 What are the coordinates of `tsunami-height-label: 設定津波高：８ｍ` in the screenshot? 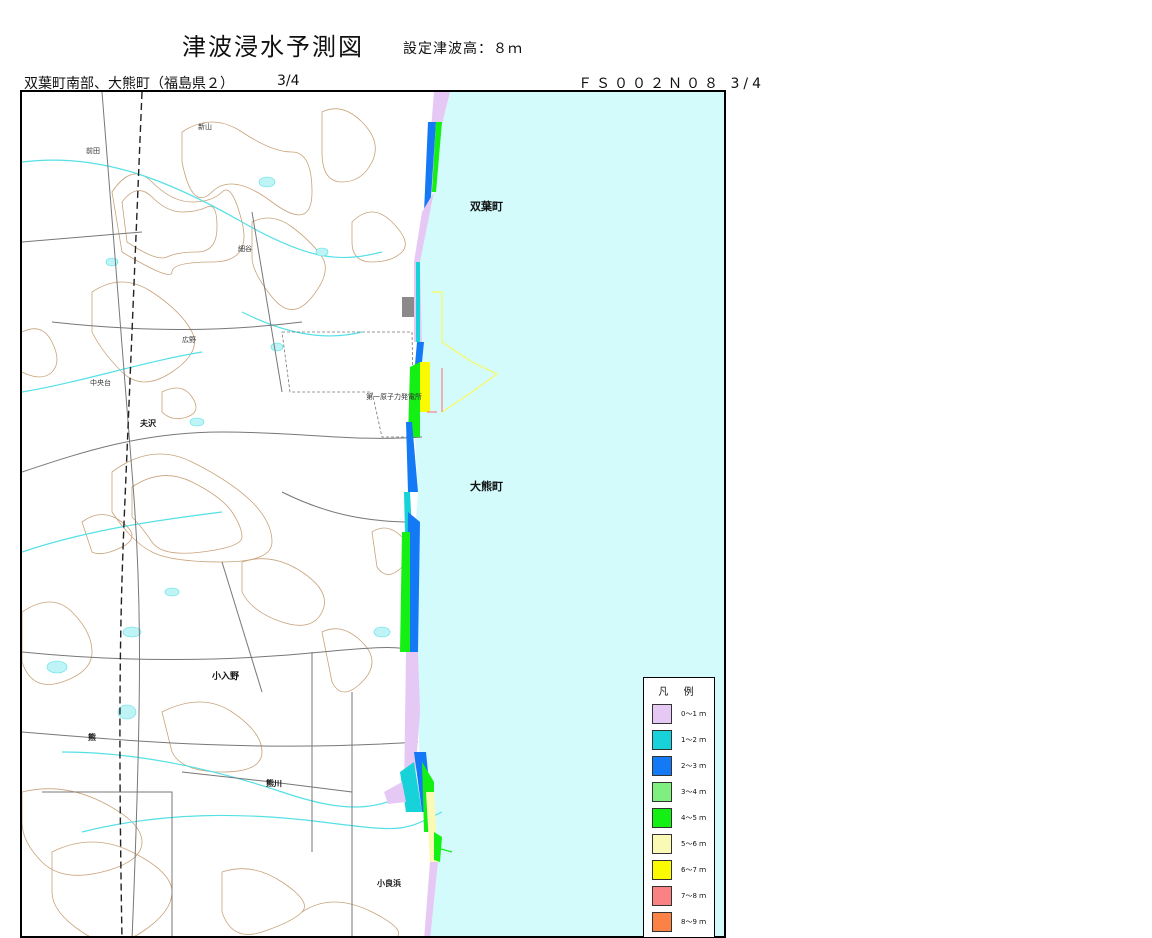 It's located at (463, 49).